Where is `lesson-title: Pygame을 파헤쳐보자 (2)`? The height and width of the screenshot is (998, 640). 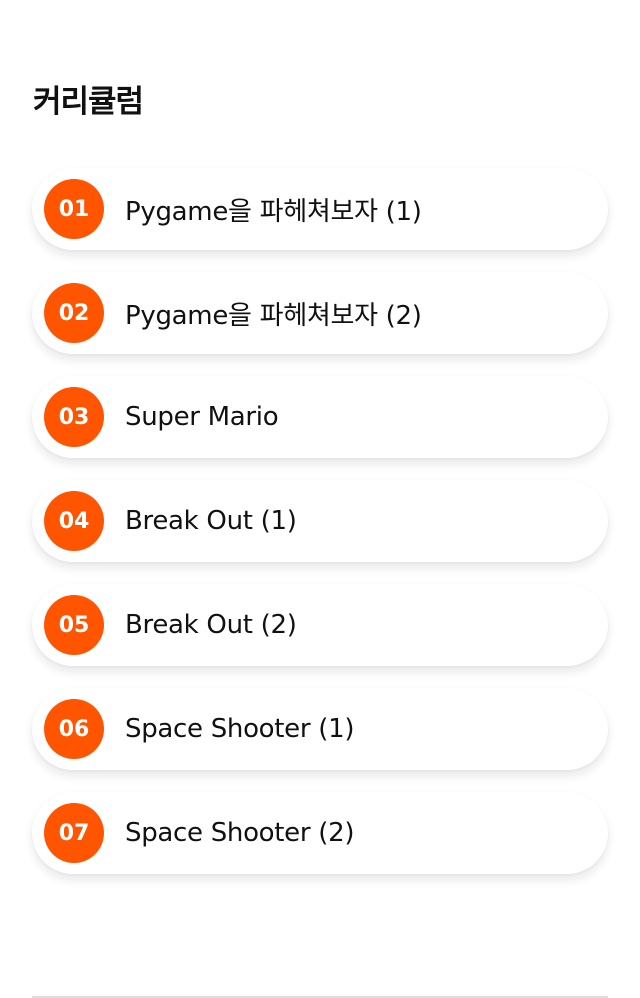 lesson-title: Pygame을 파헤쳐보자 (2) is located at coordinates (273, 315).